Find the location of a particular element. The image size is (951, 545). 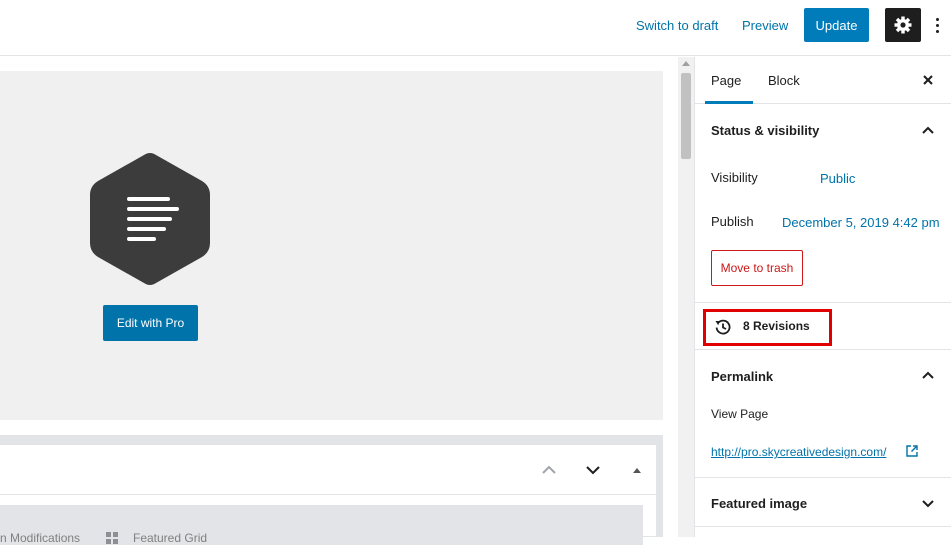

meta-box-panel: n Modifications Featured Grid is located at coordinates (328, 494).